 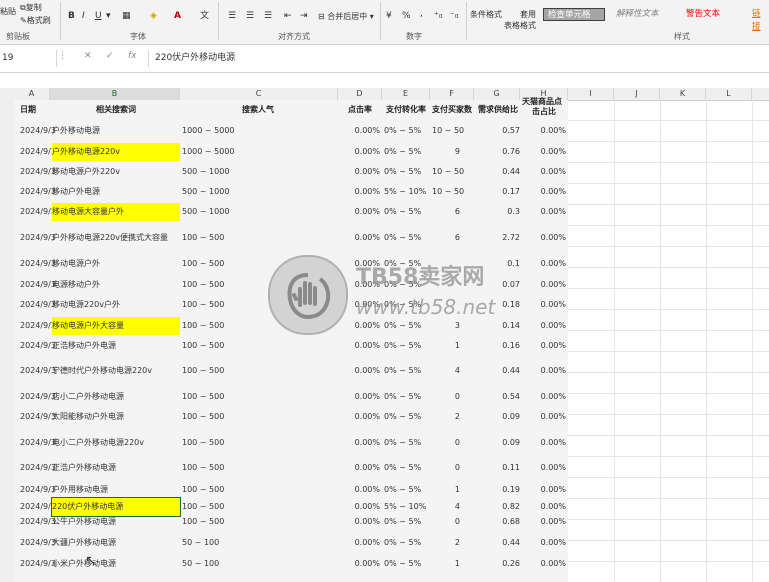 What do you see at coordinates (406, 16) in the screenshot?
I see `percent-button: %` at bounding box center [406, 16].